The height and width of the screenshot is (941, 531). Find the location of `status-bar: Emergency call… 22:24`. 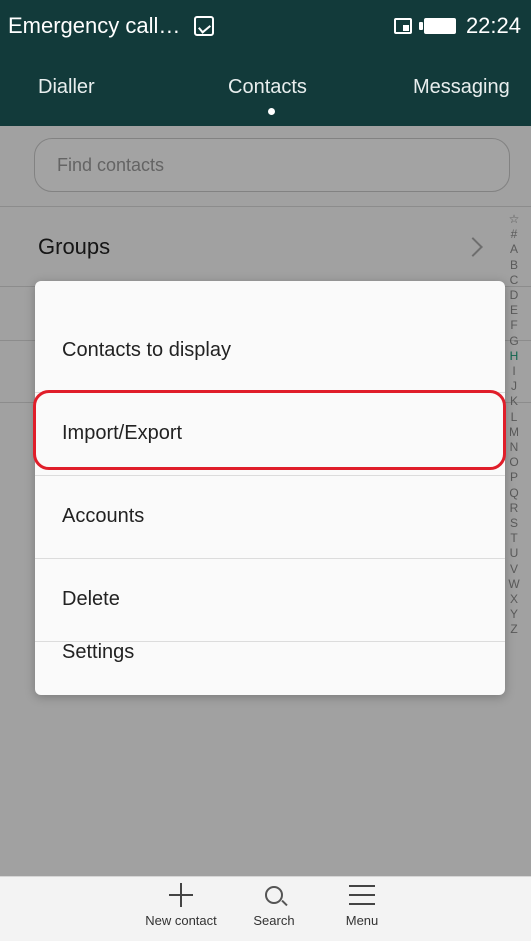

status-bar: Emergency call… 22:24 is located at coordinates (265, 26).